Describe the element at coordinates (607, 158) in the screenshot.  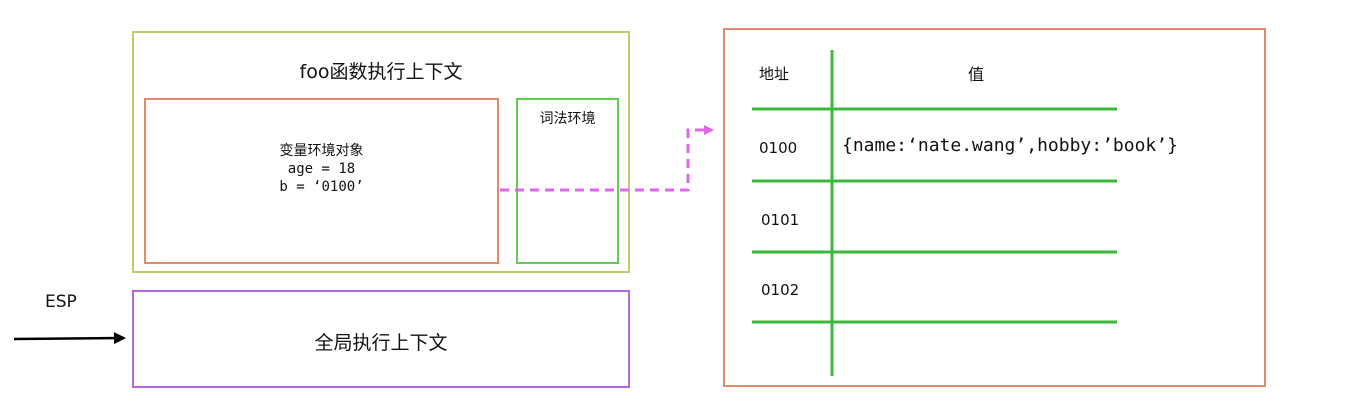
I see `reference-arrow` at that location.